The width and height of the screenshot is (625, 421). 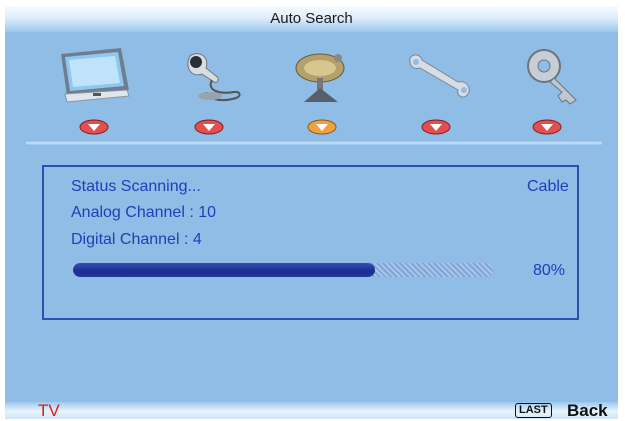 I want to click on marker-lock, so click(x=547, y=127).